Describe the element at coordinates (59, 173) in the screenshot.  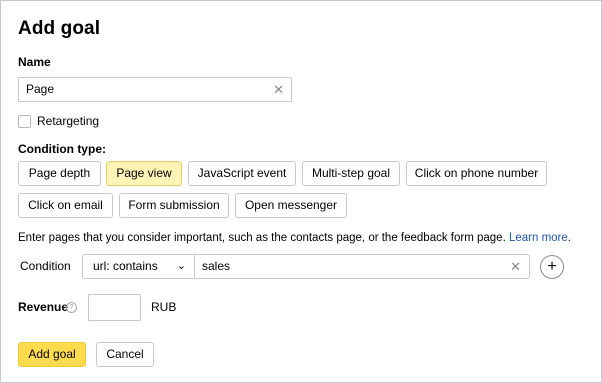
I see `condition-type-page-depth: Page depth` at that location.